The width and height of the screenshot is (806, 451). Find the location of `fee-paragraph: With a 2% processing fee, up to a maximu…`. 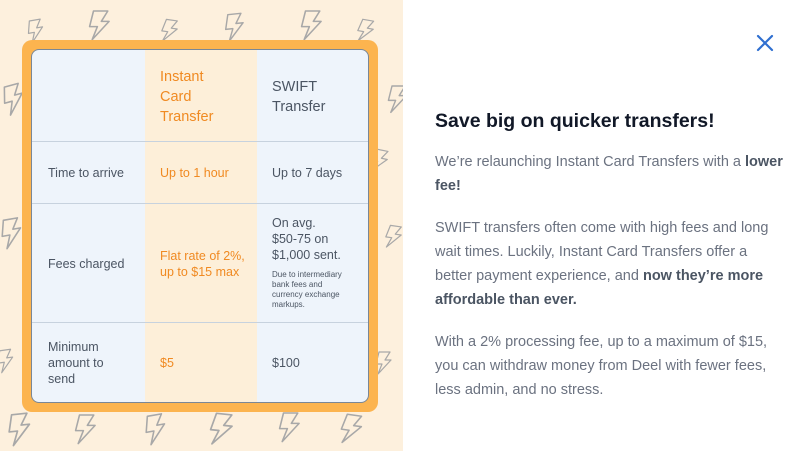

fee-paragraph: With a 2% processing fee, up to a maximu… is located at coordinates (601, 366).